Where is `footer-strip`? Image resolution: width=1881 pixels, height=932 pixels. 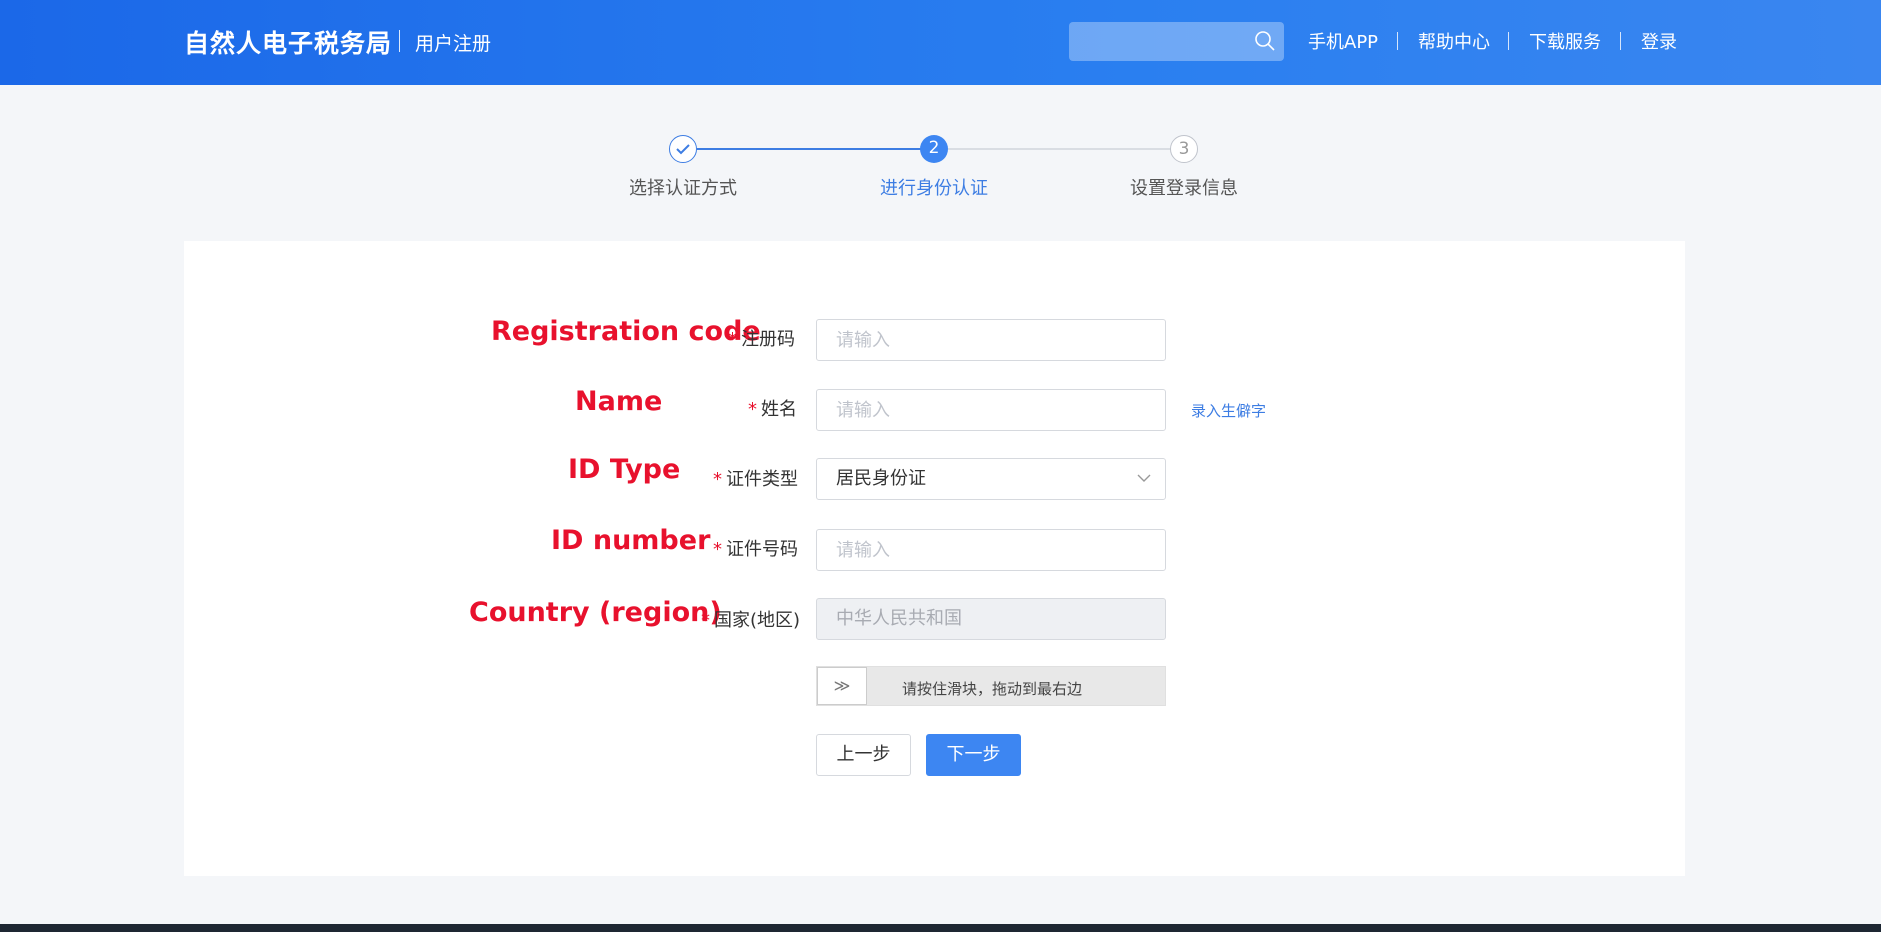 footer-strip is located at coordinates (940, 928).